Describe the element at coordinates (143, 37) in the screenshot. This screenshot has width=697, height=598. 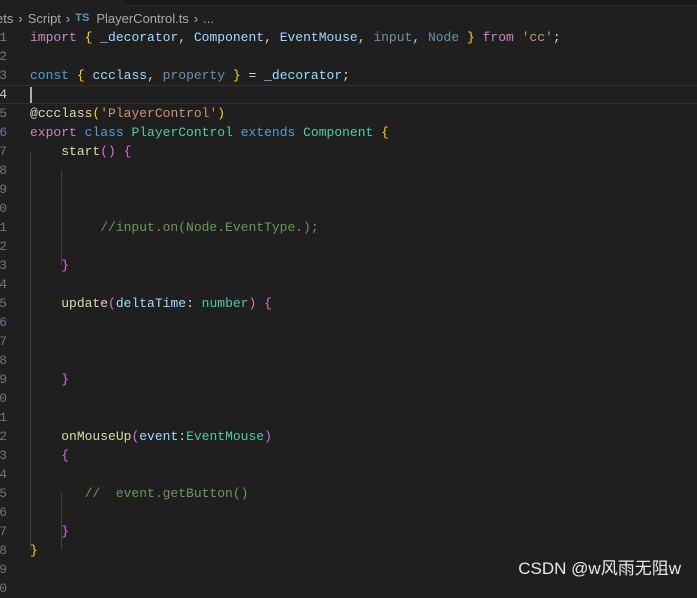
I see `code-token: _decorator,` at that location.